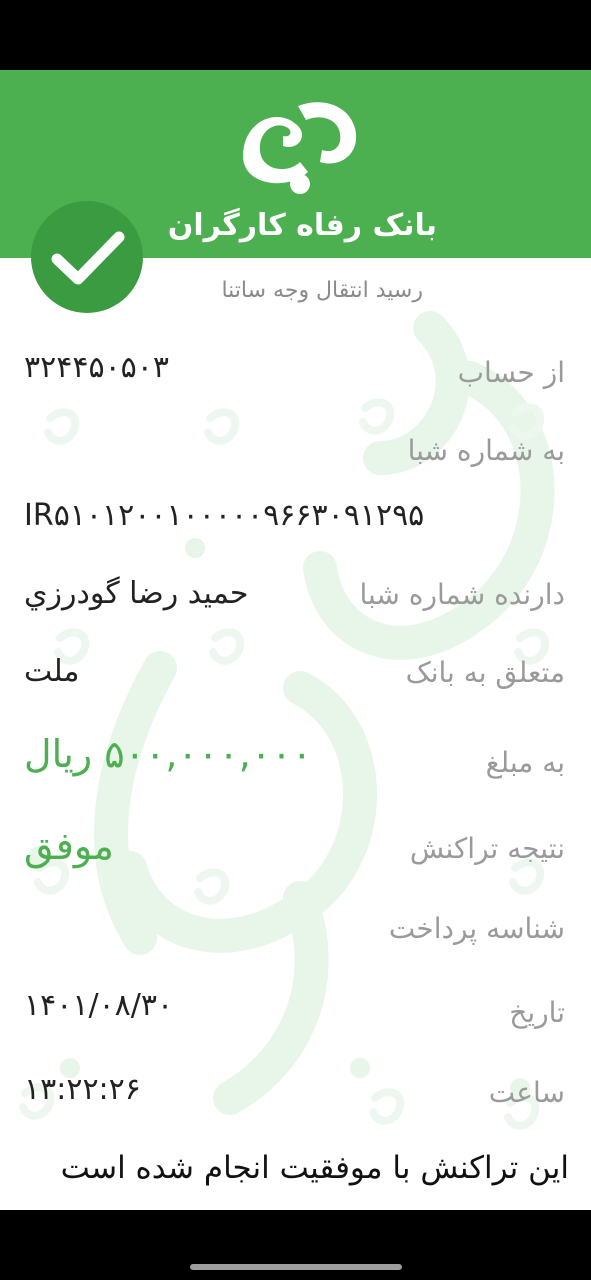 Image resolution: width=591 pixels, height=1280 pixels. I want to click on from-account-label: از حساب, so click(511, 372).